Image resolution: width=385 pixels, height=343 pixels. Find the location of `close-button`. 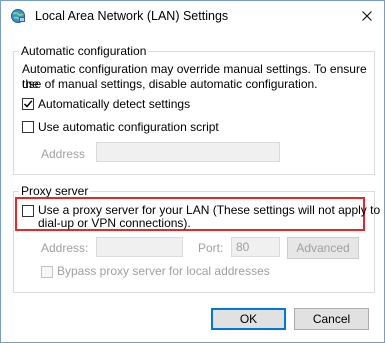

close-button is located at coordinates (367, 16).